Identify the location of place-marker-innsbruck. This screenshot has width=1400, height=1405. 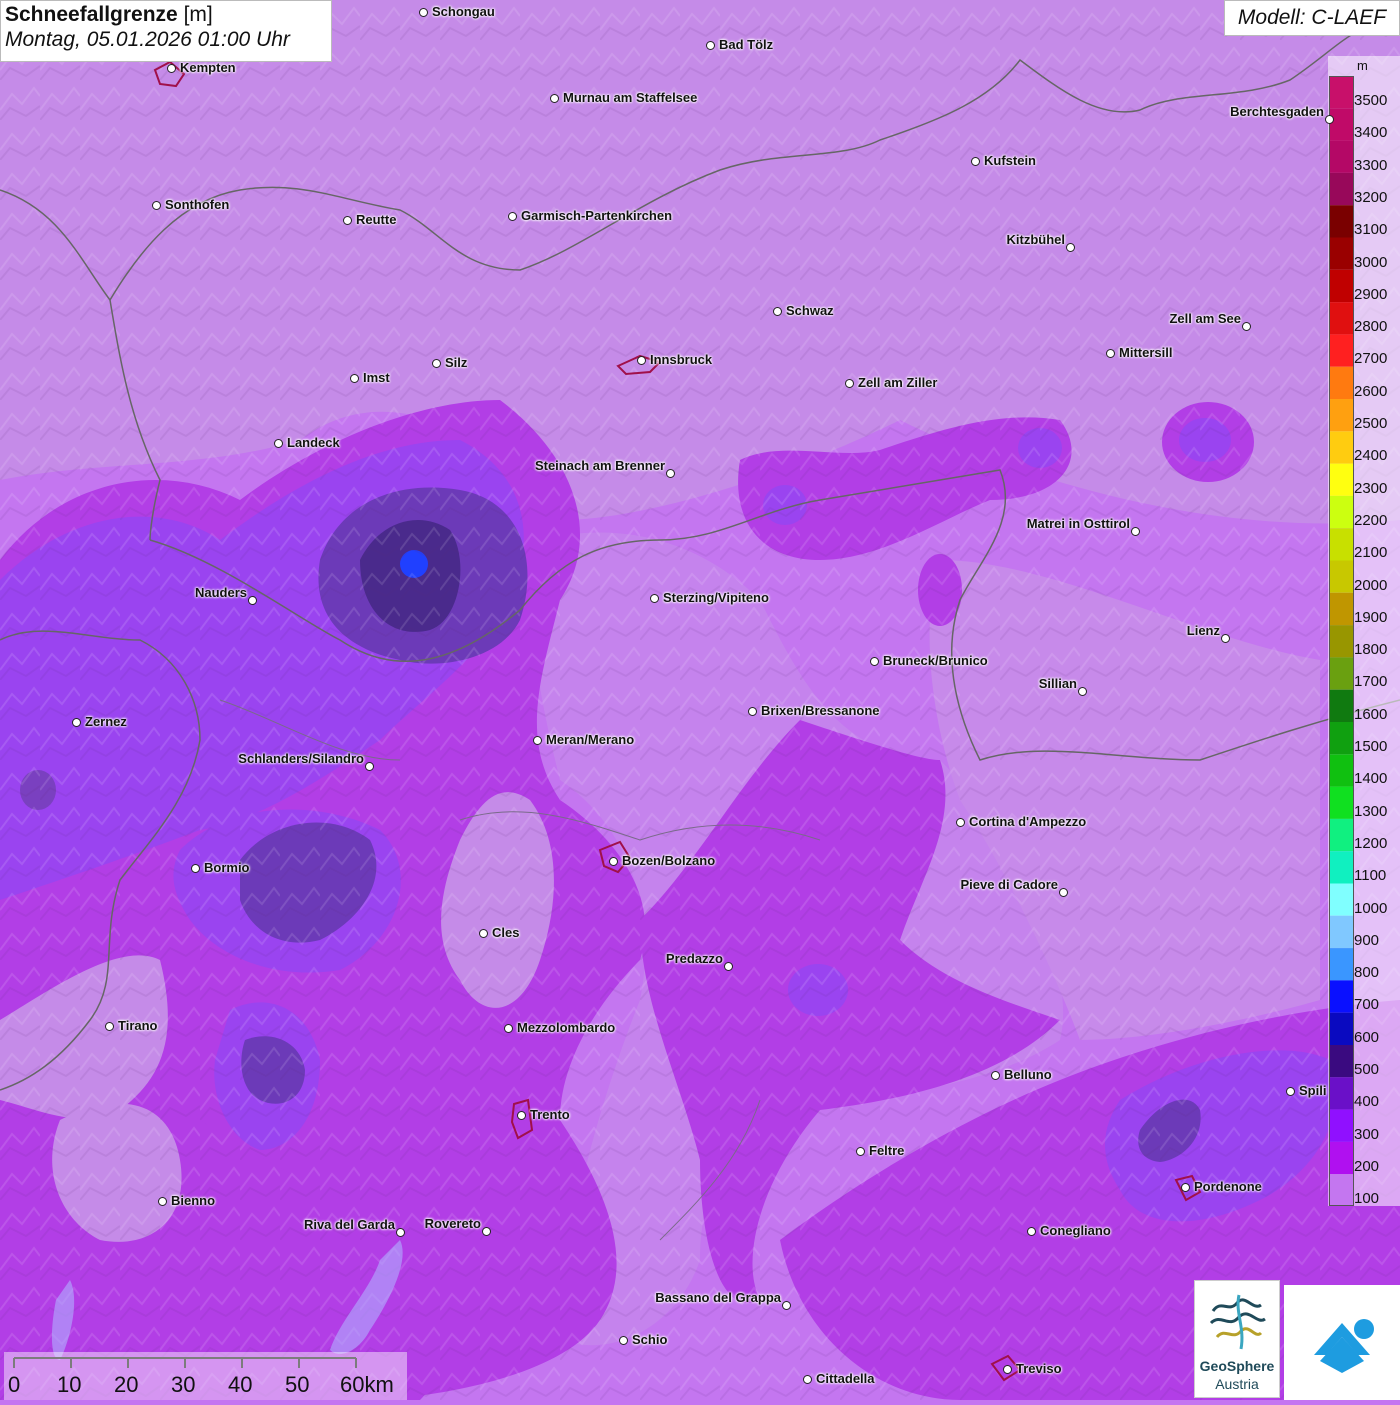
(641, 360).